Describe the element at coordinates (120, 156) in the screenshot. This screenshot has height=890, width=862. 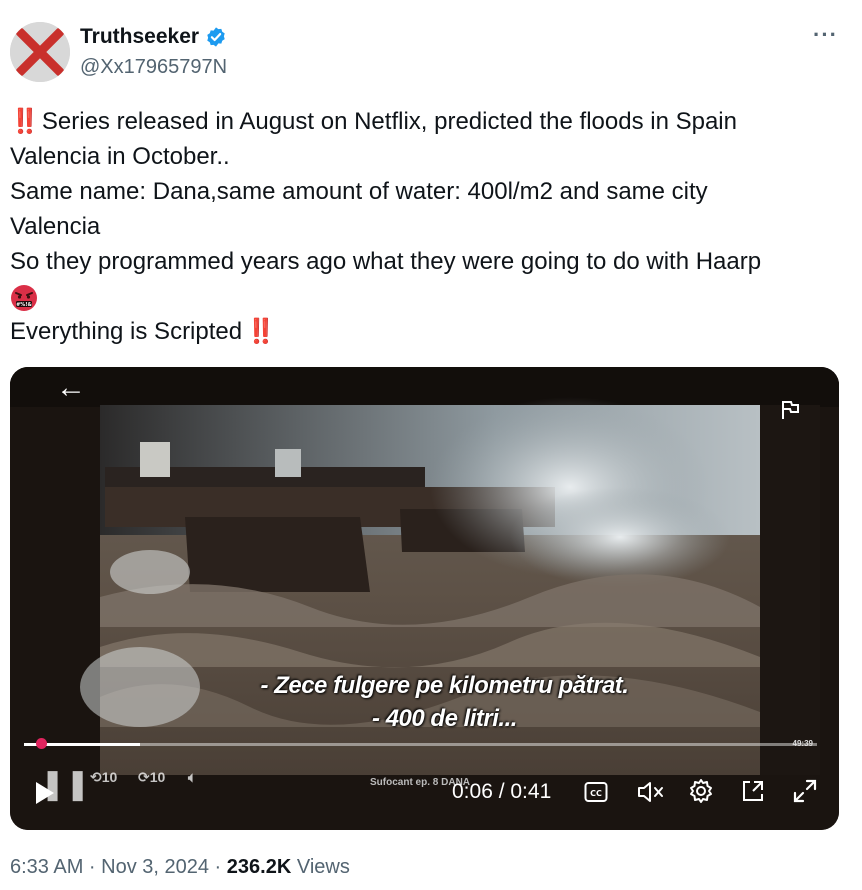
I see `tweet-line-2: Valencia in October..` at that location.